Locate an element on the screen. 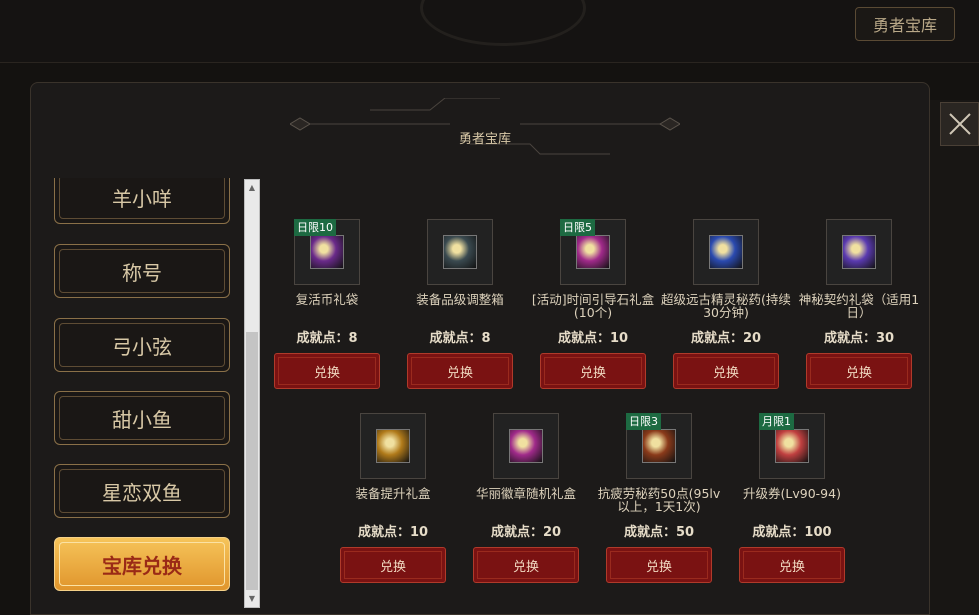 The height and width of the screenshot is (615, 979). item-slot: 月限1 is located at coordinates (792, 446).